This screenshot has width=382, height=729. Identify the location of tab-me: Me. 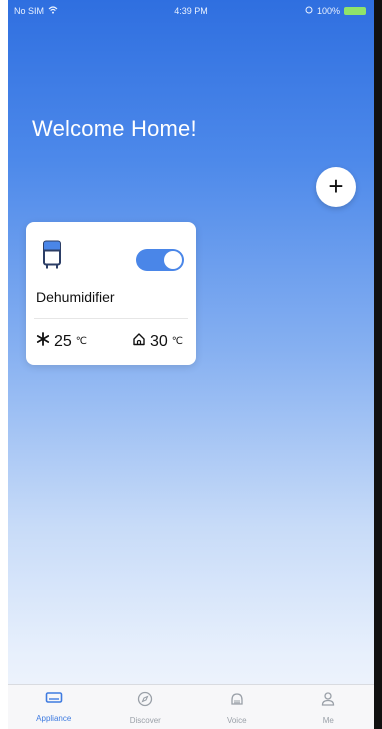
(329, 707).